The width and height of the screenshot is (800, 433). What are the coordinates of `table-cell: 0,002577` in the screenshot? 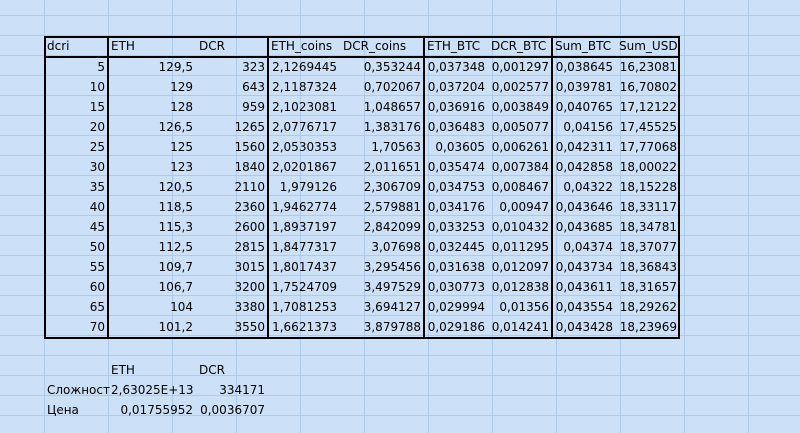 It's located at (520, 87).